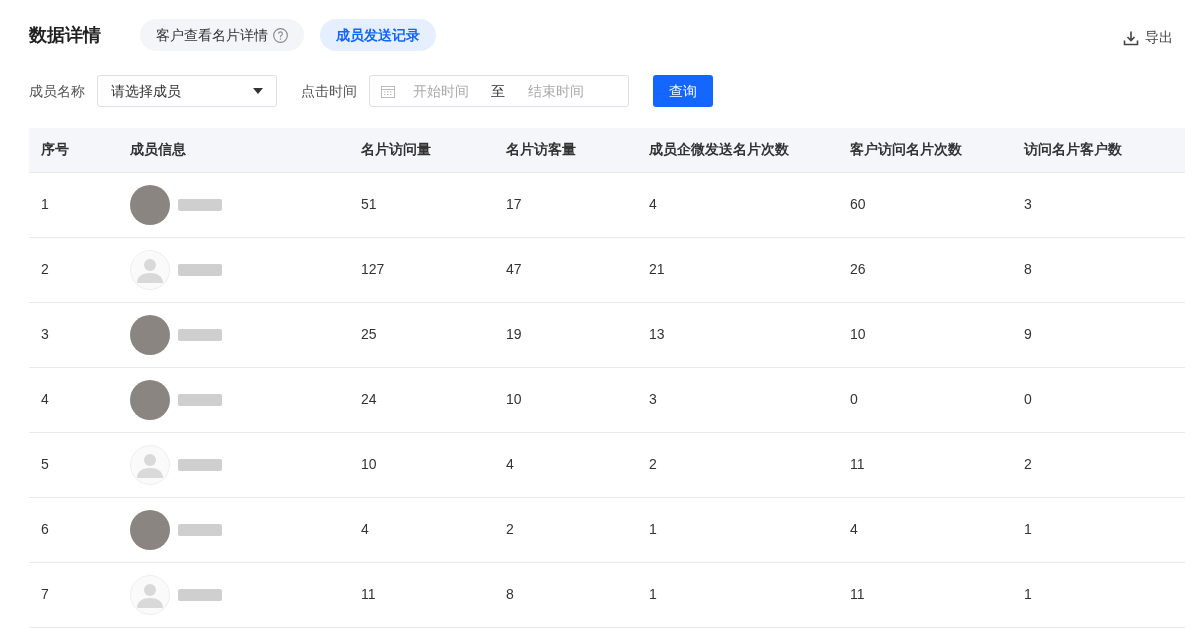 The image size is (1202, 628). What do you see at coordinates (280, 35) in the screenshot?
I see `help-icon` at bounding box center [280, 35].